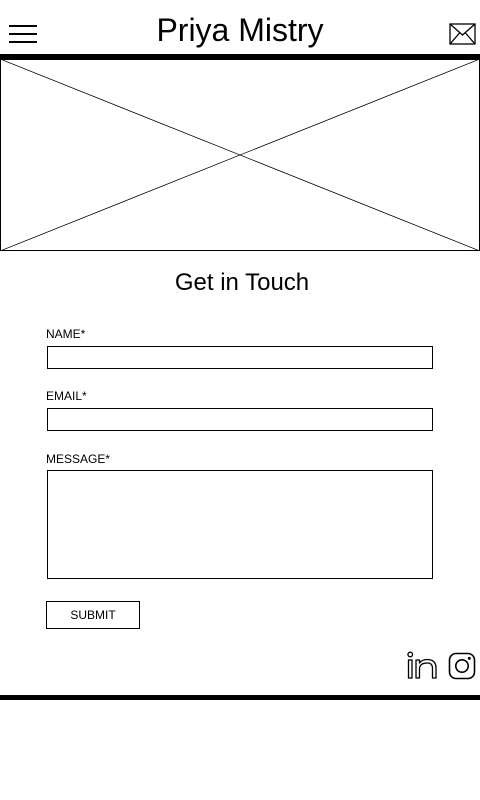  I want to click on email-label: EMAIL*, so click(66, 396).